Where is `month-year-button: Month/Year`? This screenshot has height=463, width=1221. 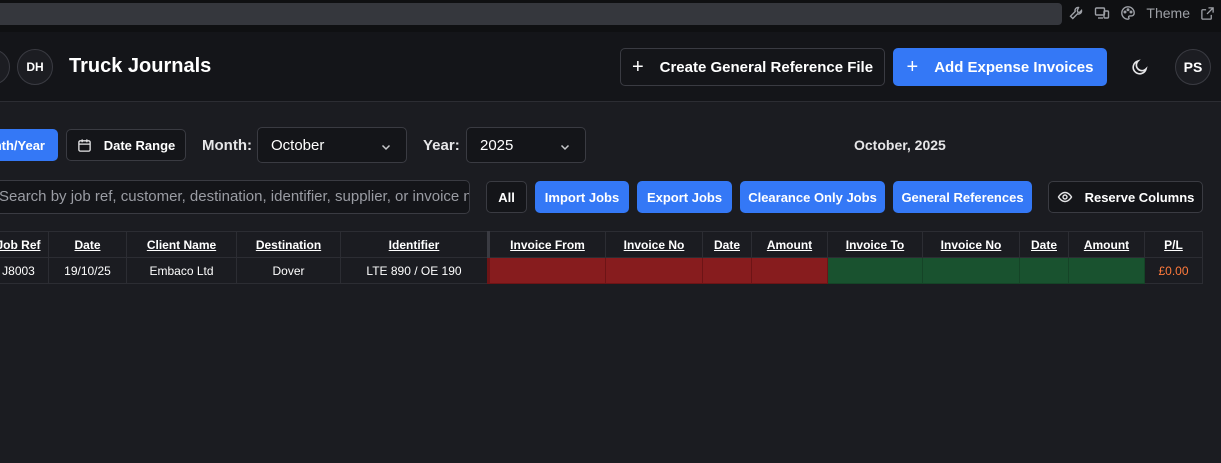 month-year-button: Month/Year is located at coordinates (29, 145).